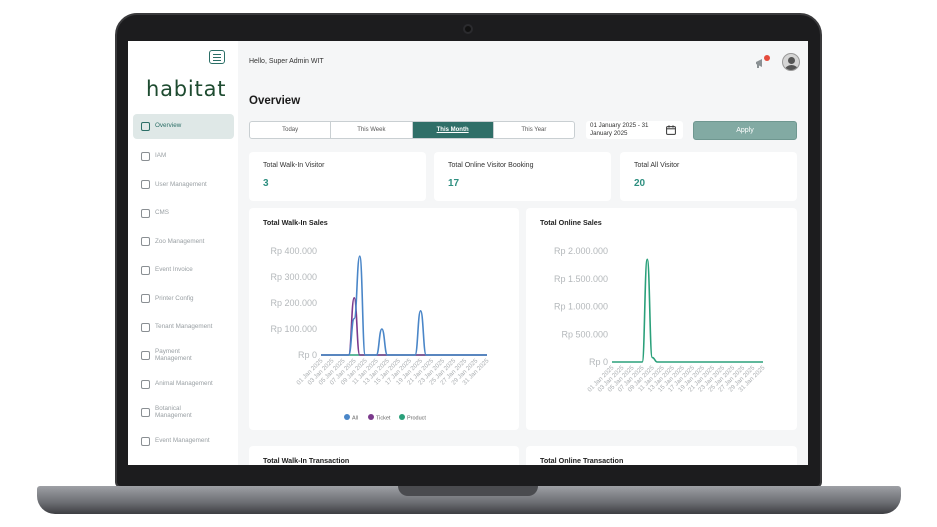 This screenshot has width=937, height=527. I want to click on legend-marker-ticket, so click(371, 417).